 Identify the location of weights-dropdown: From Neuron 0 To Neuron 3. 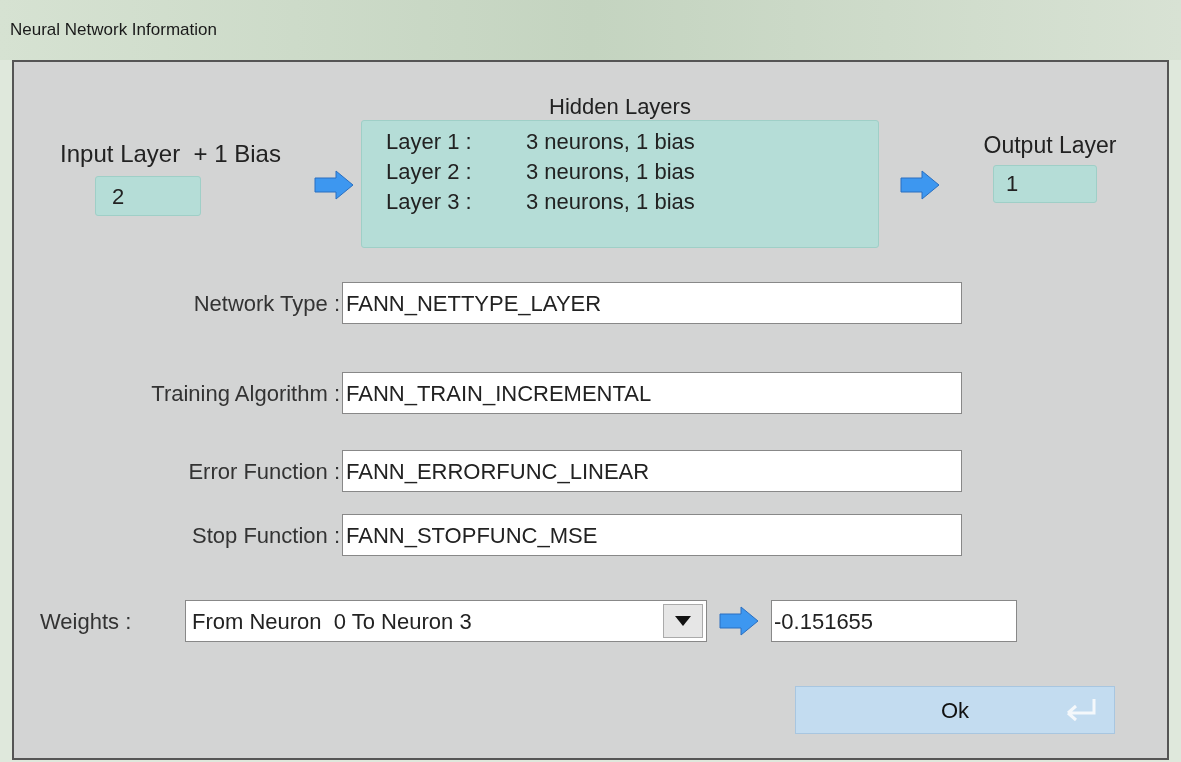
(446, 621).